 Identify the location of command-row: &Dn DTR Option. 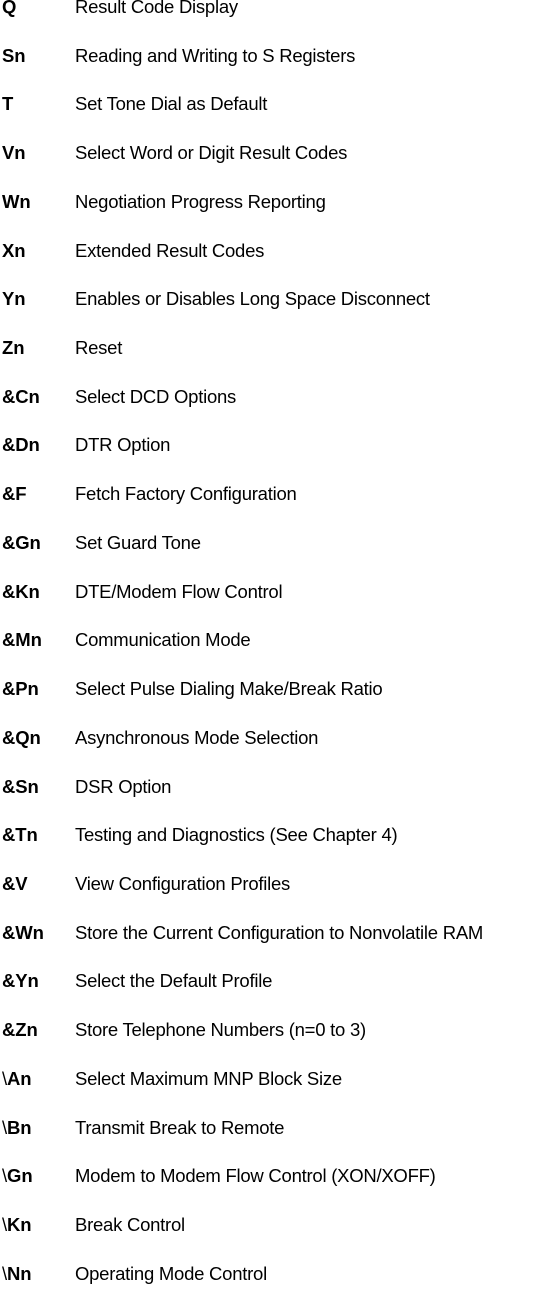
(272, 459).